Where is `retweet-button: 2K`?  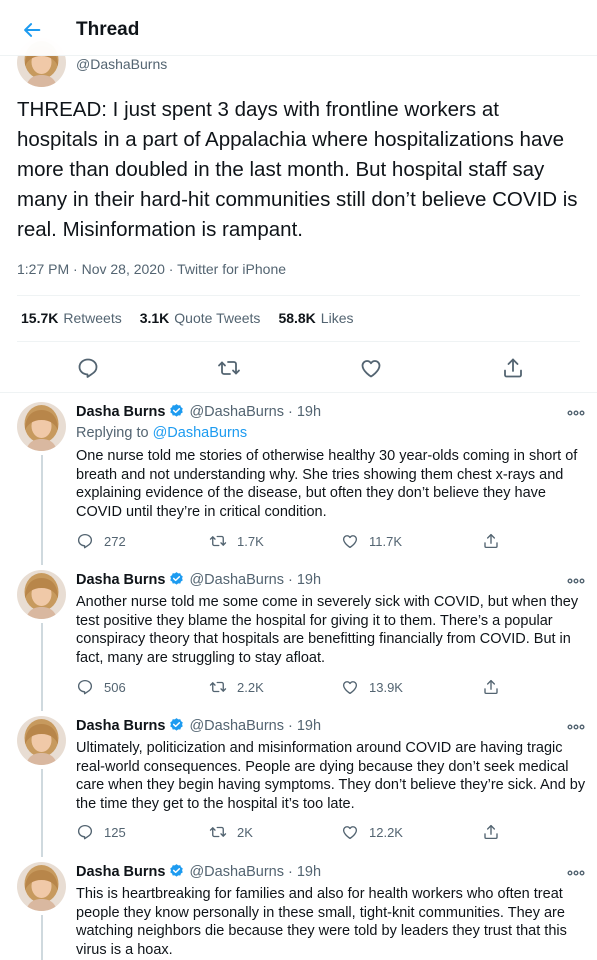 retweet-button: 2K is located at coordinates (231, 832).